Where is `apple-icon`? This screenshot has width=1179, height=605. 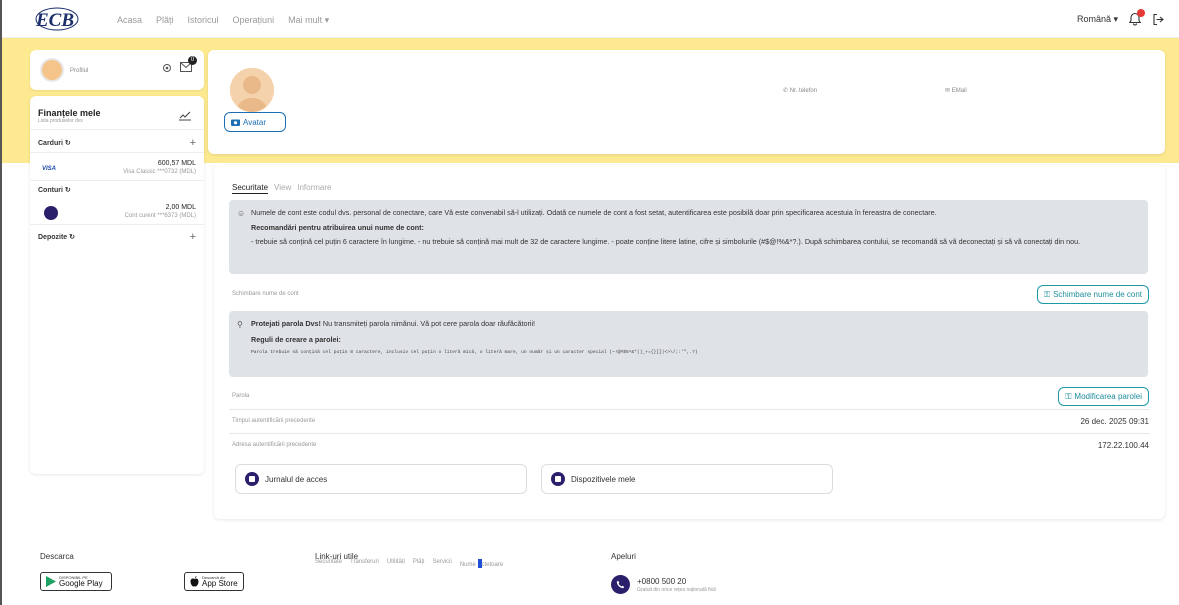
apple-icon is located at coordinates (194, 581).